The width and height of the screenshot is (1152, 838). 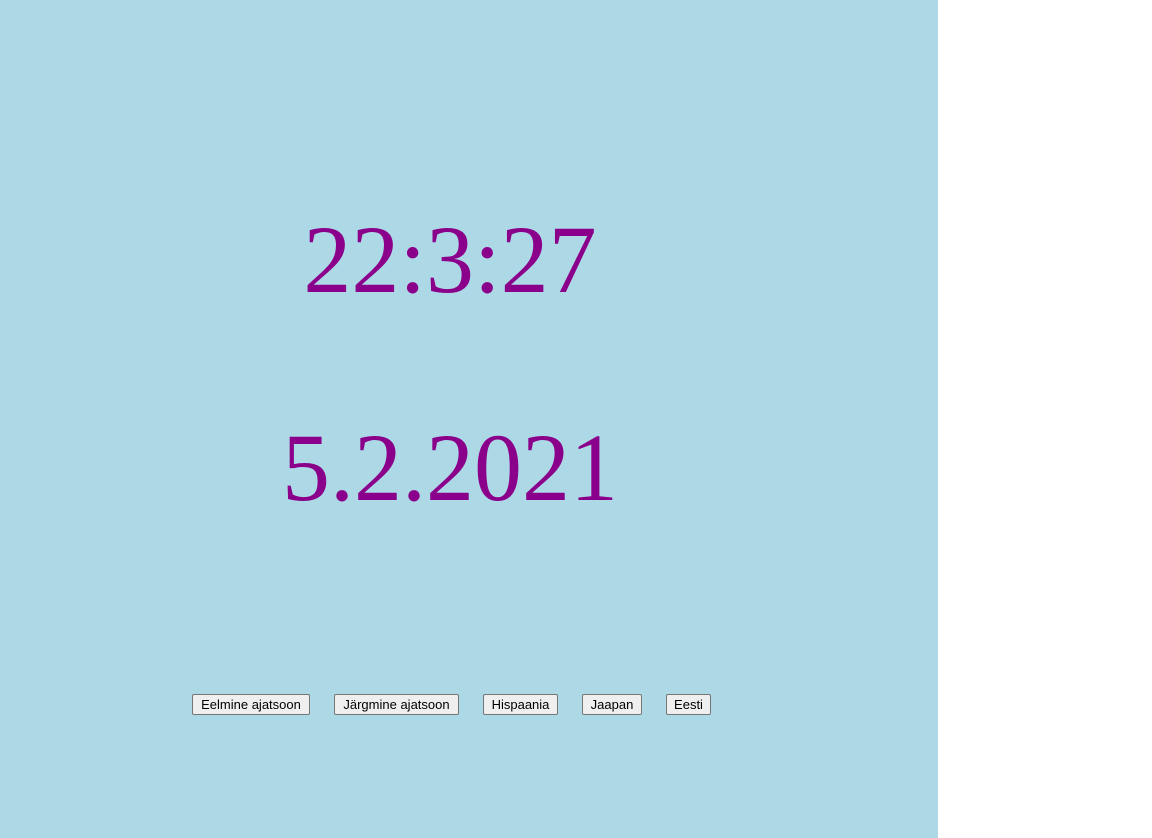 What do you see at coordinates (396, 704) in the screenshot?
I see `next-timezone-button: Järgmine ajatsoon` at bounding box center [396, 704].